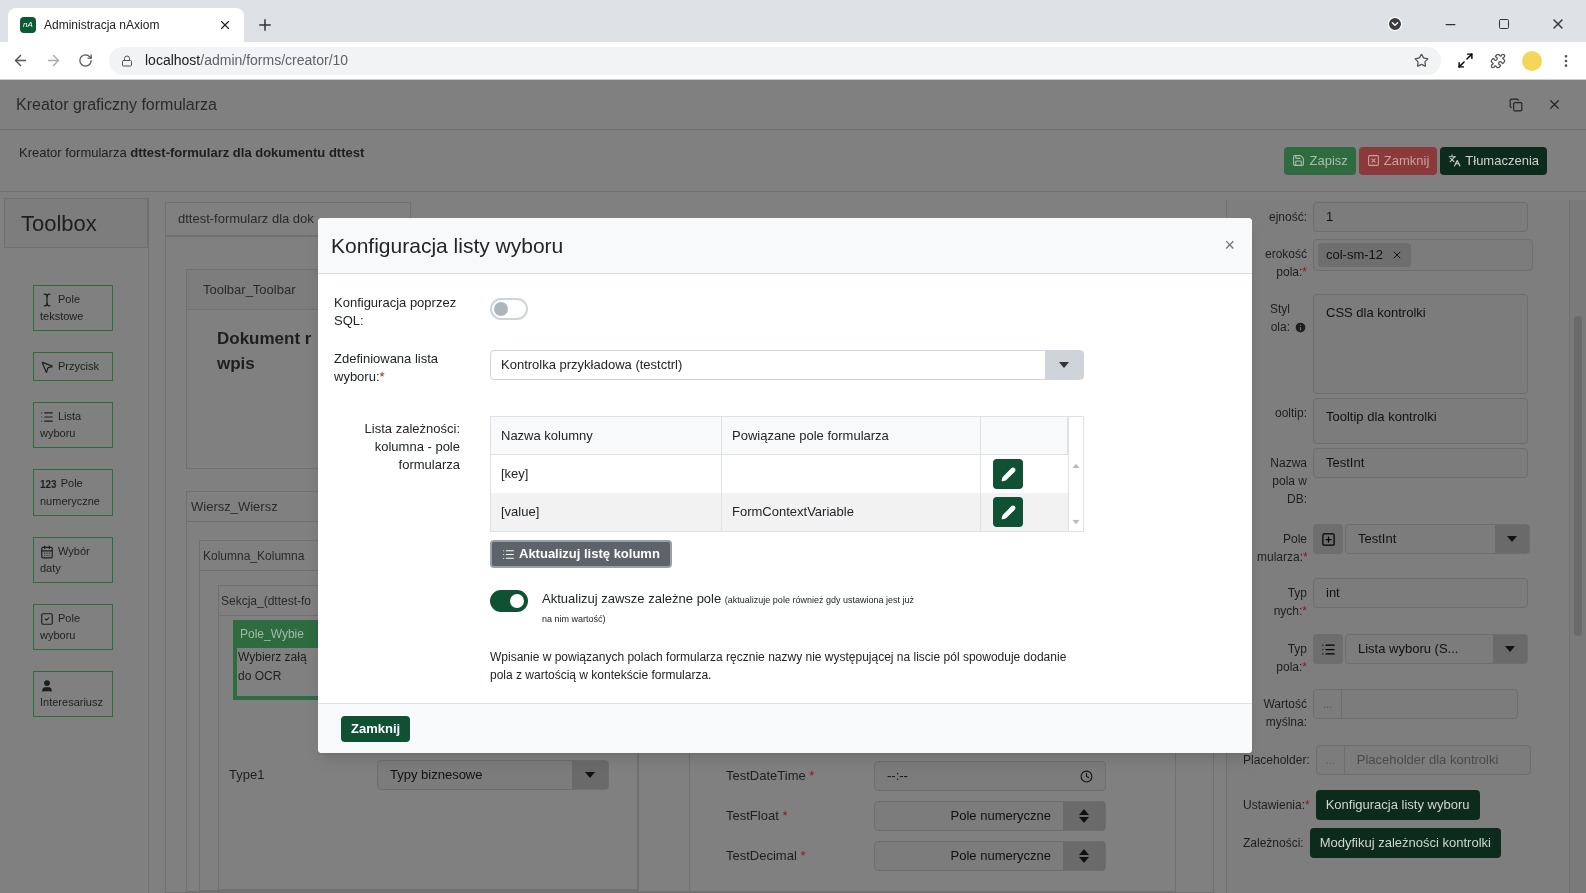 The height and width of the screenshot is (893, 1586). I want to click on calendar-icon, so click(47, 551).